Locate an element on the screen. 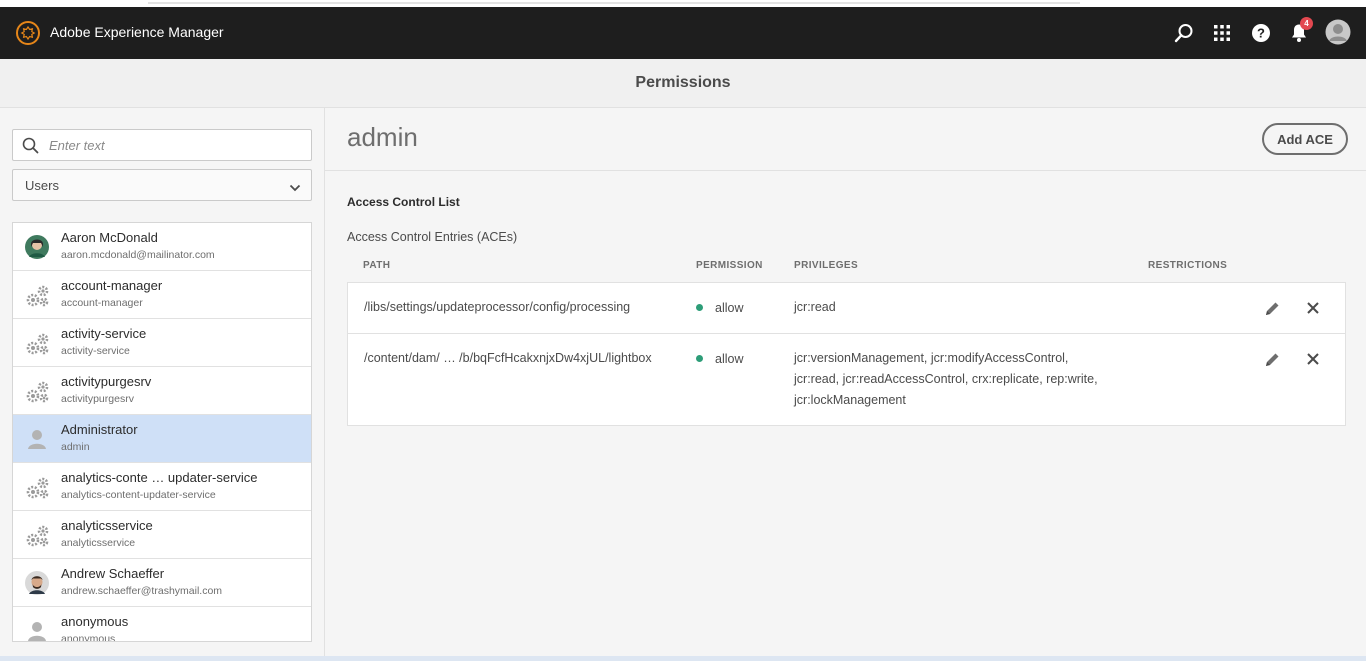  list-item-id: account-manager is located at coordinates (102, 303).